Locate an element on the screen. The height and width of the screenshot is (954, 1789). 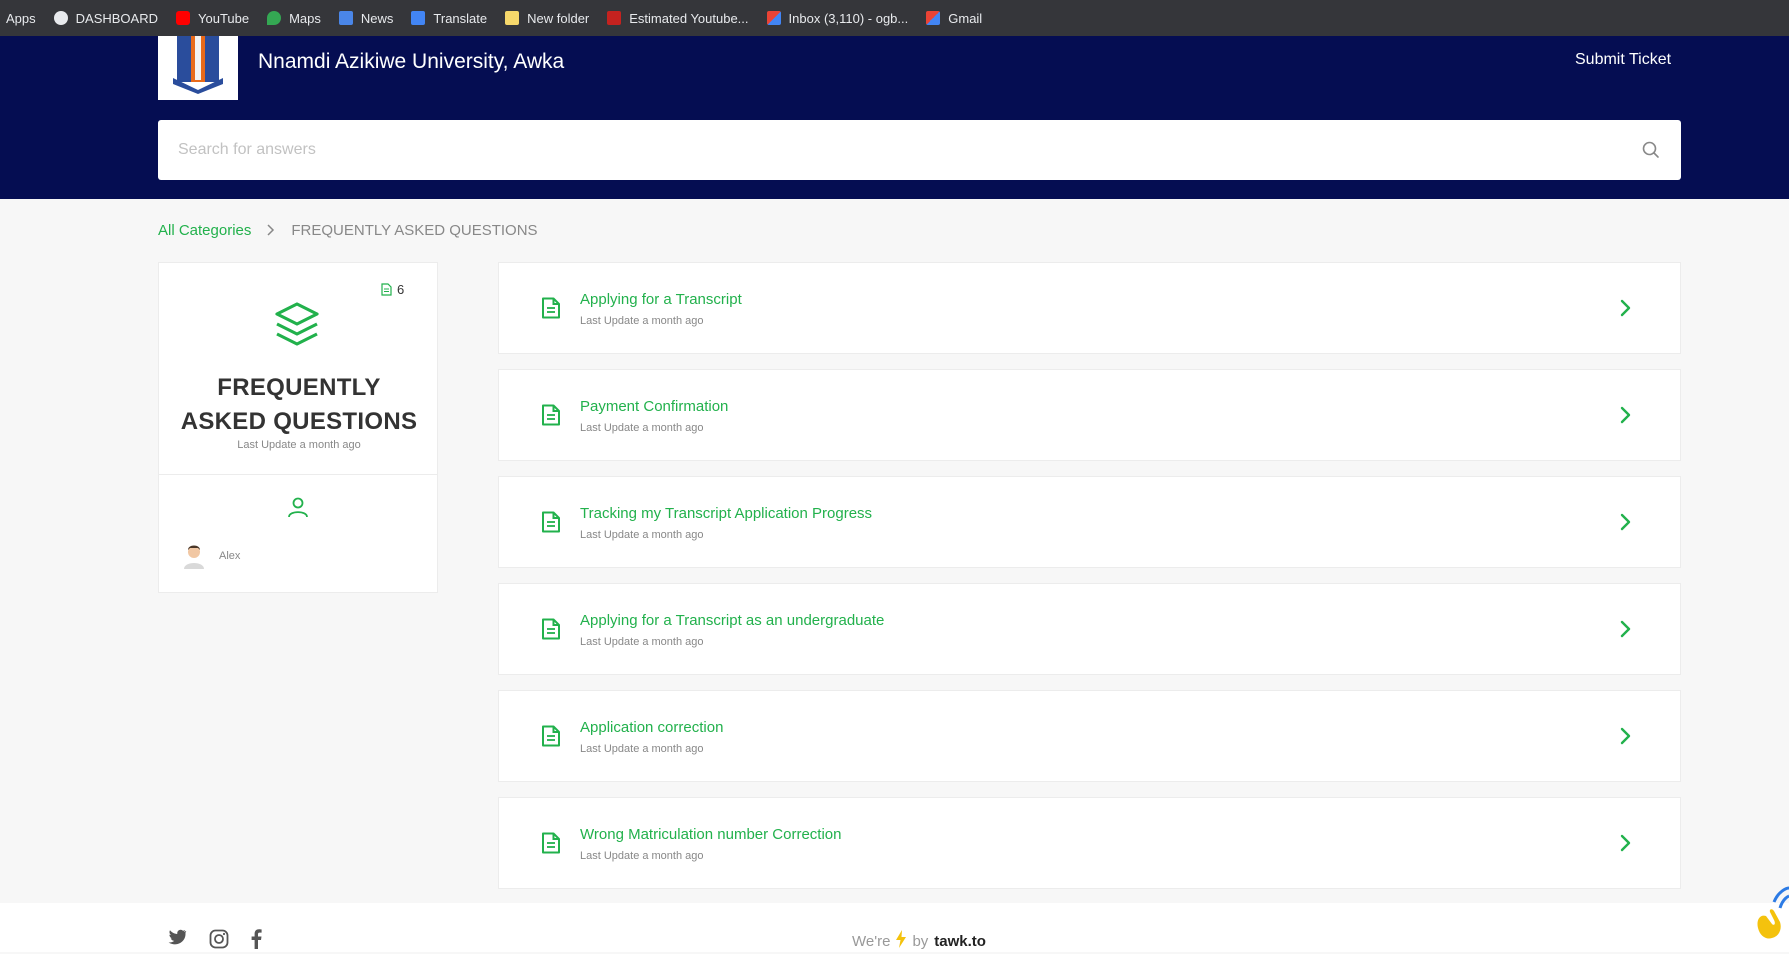
search-input is located at coordinates (909, 150).